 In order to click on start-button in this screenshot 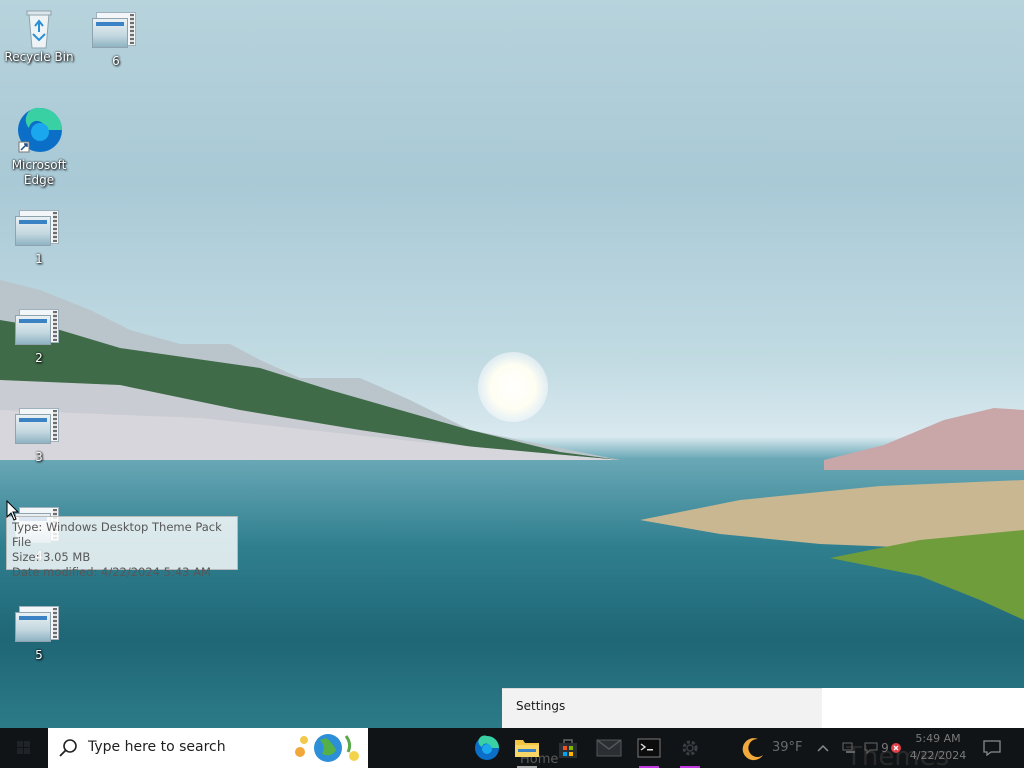, I will do `click(24, 748)`.